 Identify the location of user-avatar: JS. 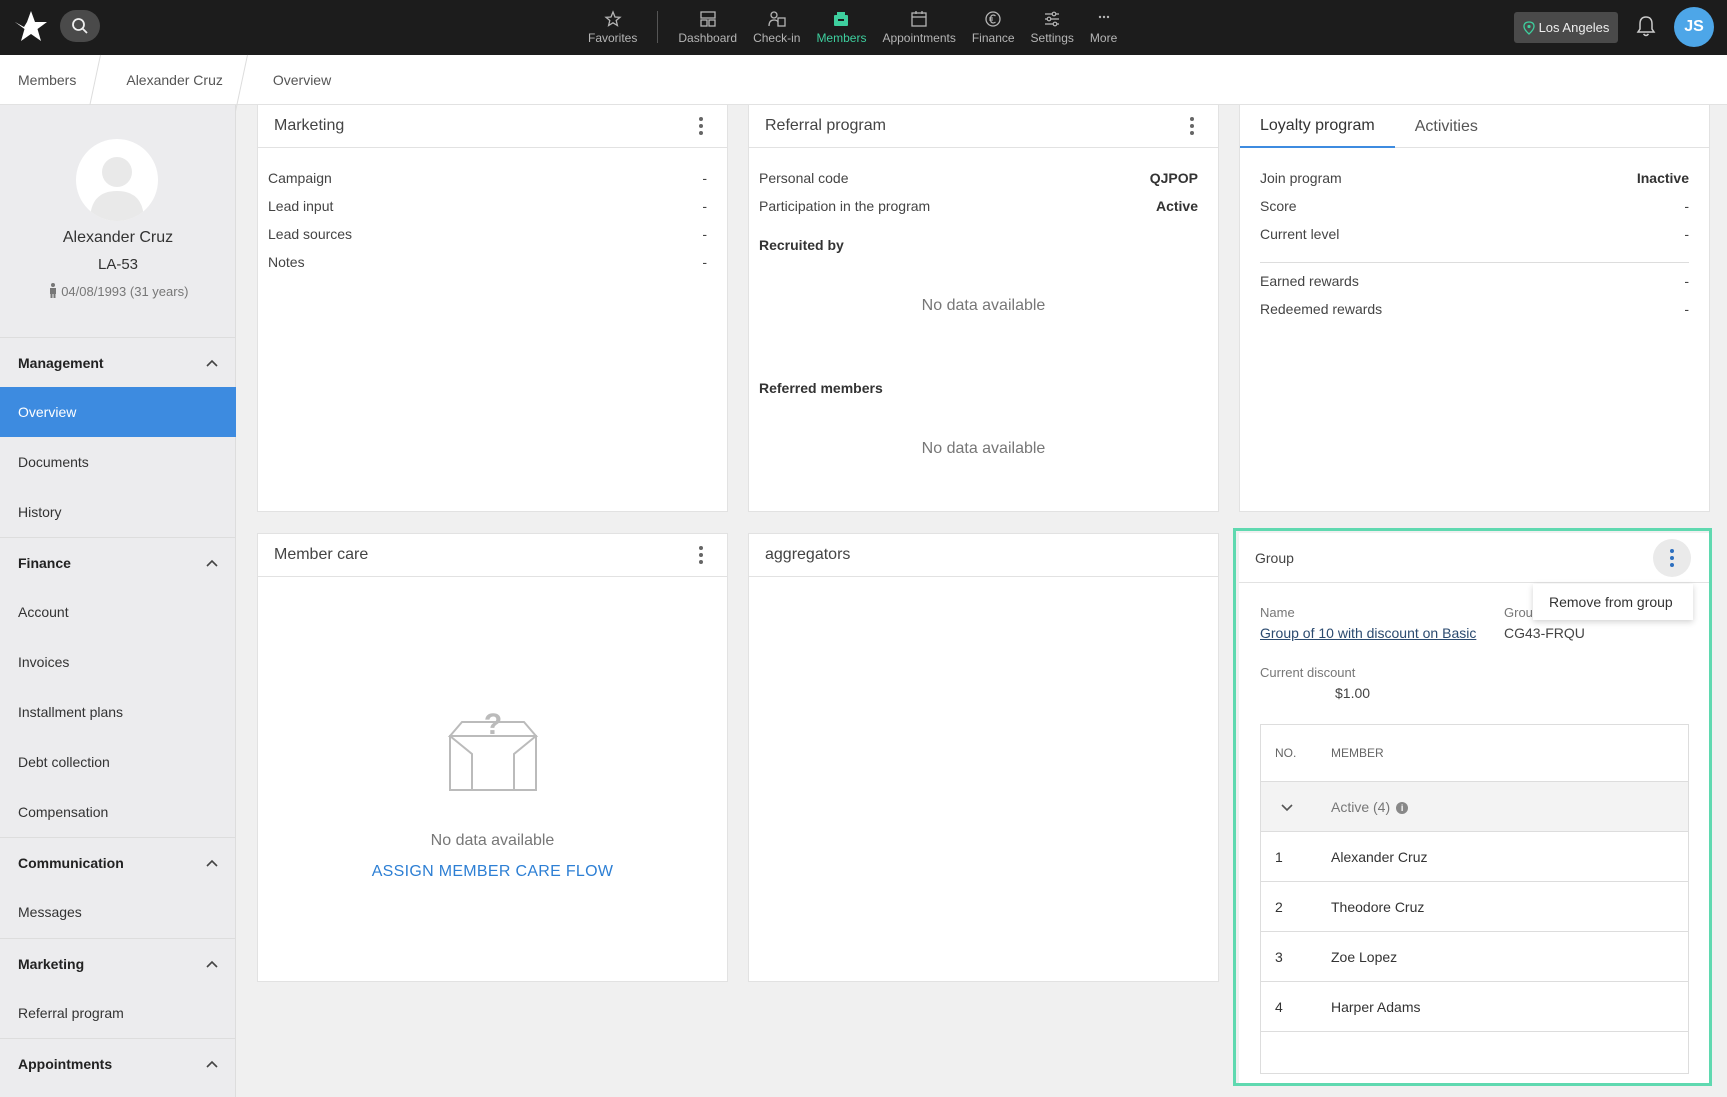
(1694, 27).